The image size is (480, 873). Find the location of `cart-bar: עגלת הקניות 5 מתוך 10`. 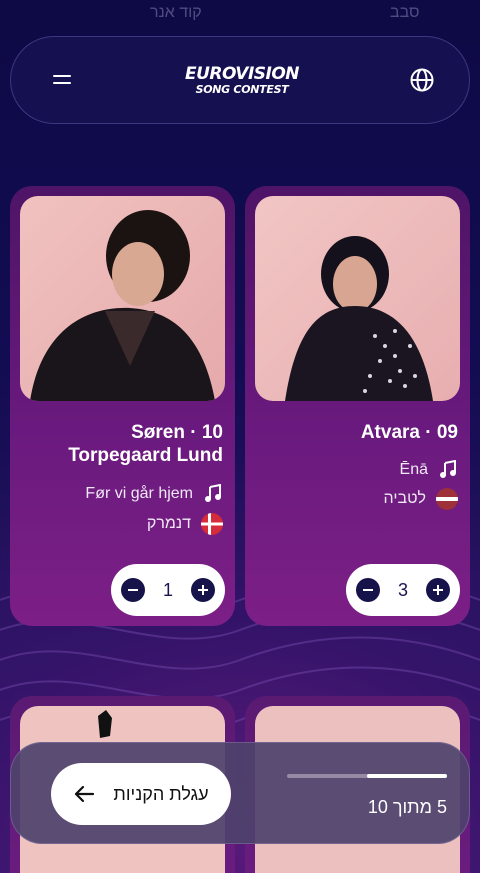

cart-bar: עגלת הקניות 5 מתוך 10 is located at coordinates (240, 793).